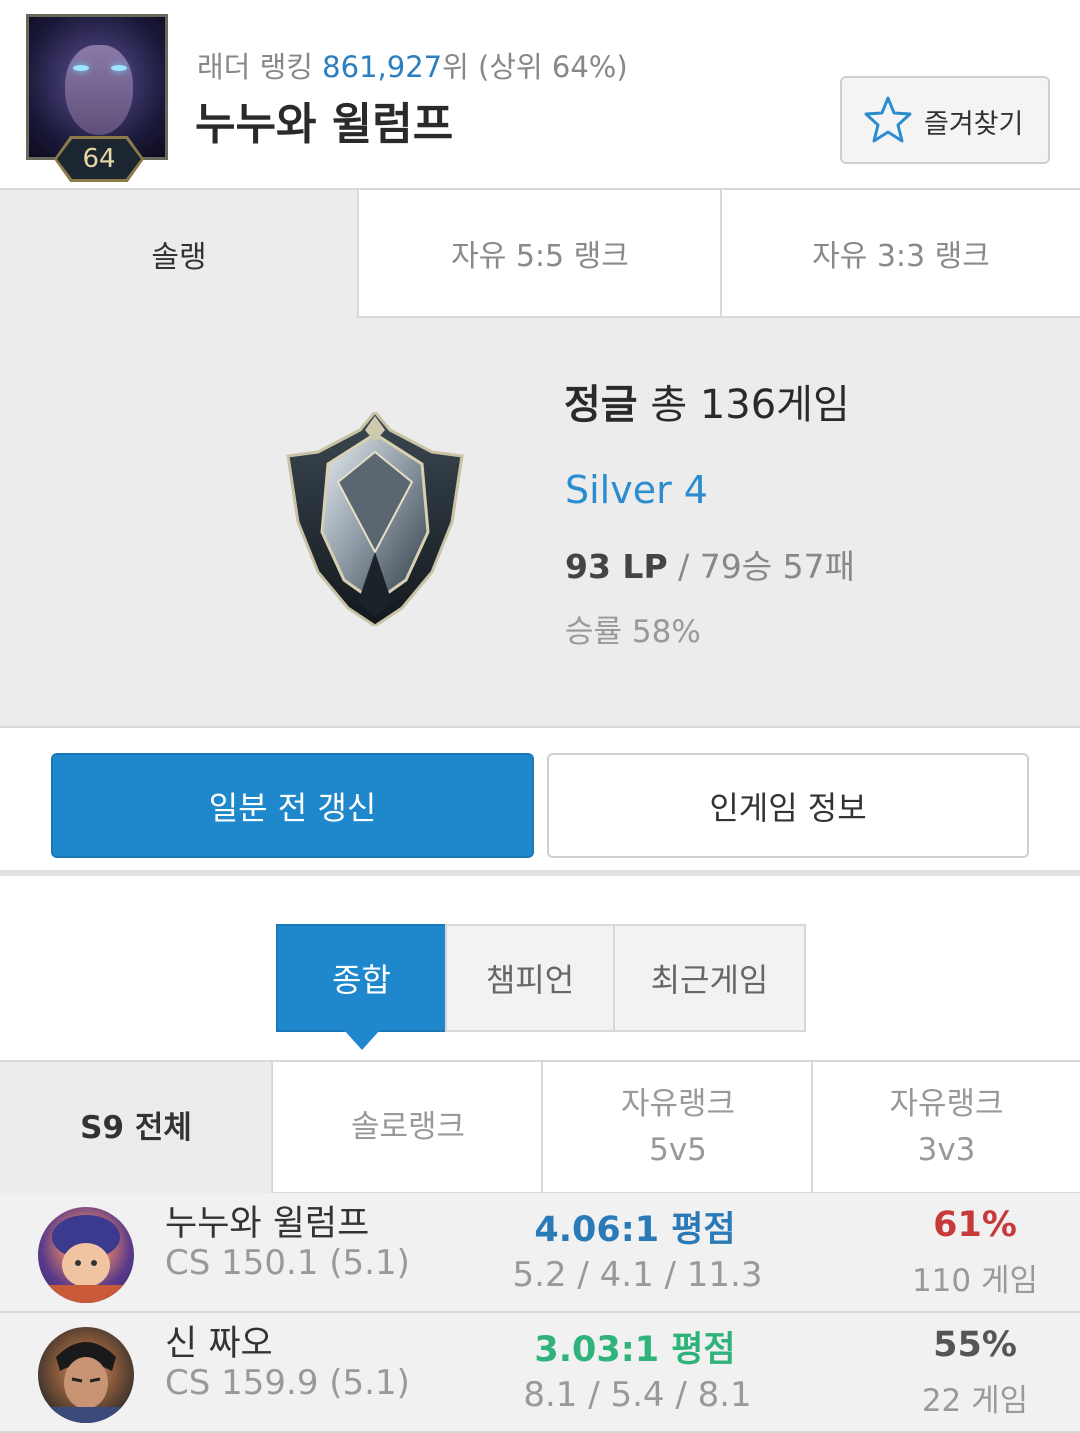 The width and height of the screenshot is (1080, 1433). I want to click on profile-header: 64 래더 랭킹 861,927위 (상위 64%) 누누와 윌럼프 즐겨찾기, so click(540, 95).